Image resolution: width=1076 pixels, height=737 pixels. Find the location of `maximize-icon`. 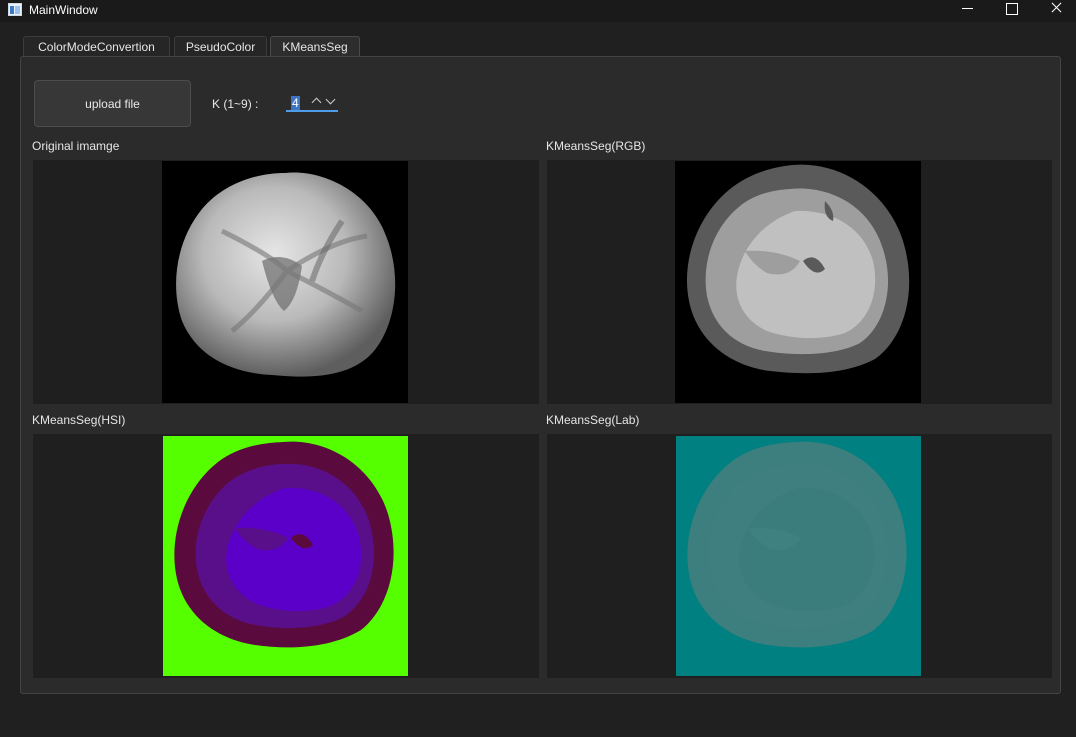

maximize-icon is located at coordinates (1013, 11).